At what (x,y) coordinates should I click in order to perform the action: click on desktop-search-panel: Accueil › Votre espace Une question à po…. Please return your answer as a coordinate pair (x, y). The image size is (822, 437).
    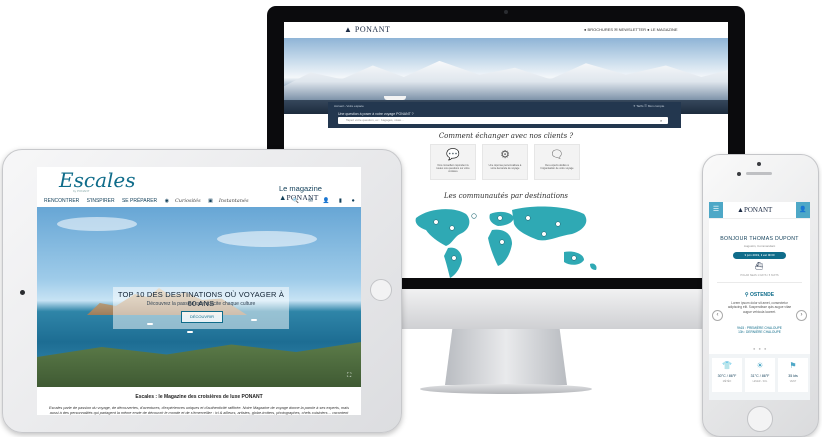
    Looking at the image, I should click on (504, 115).